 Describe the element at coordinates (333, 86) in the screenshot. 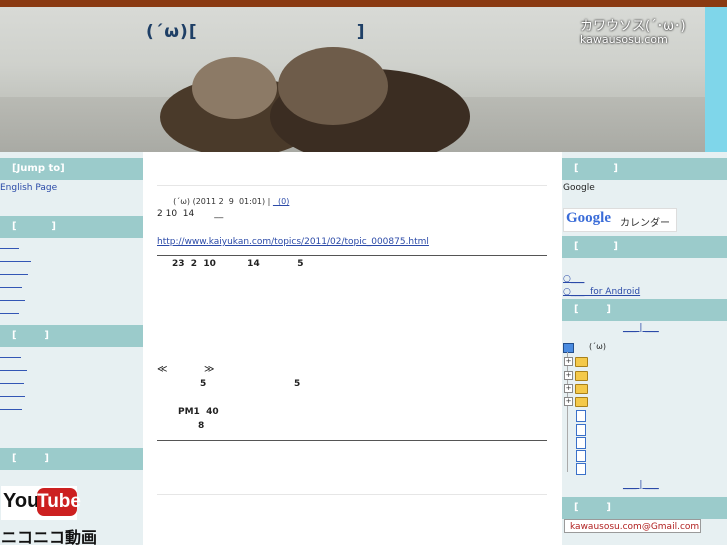

I see `otter-right-head` at that location.